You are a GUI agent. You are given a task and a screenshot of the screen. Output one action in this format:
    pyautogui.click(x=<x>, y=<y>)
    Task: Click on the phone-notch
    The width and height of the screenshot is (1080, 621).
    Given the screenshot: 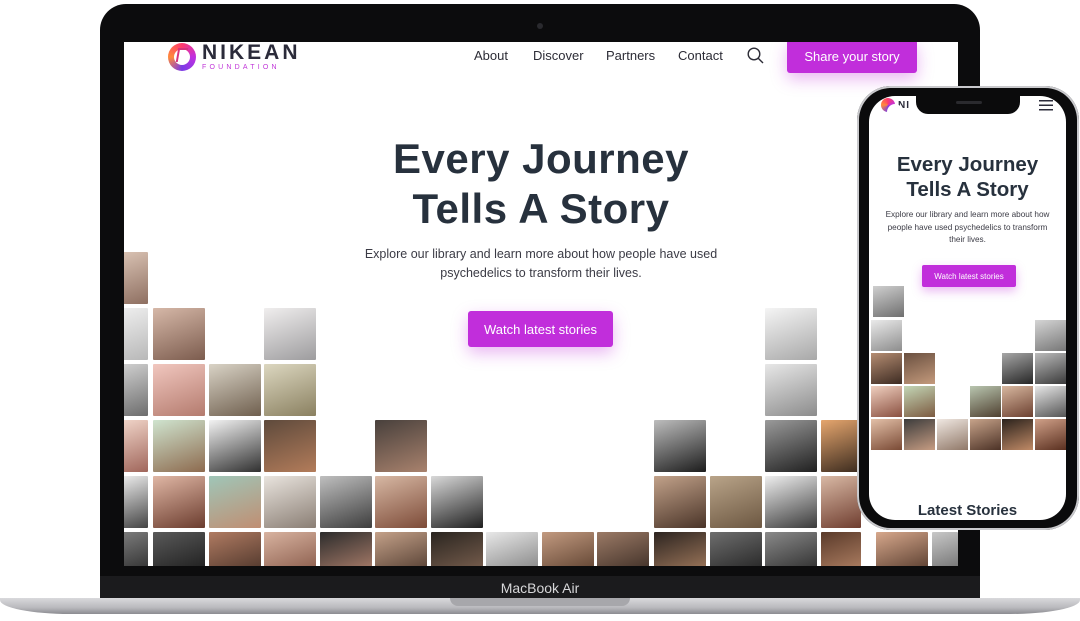 What is the action you would take?
    pyautogui.click(x=968, y=105)
    